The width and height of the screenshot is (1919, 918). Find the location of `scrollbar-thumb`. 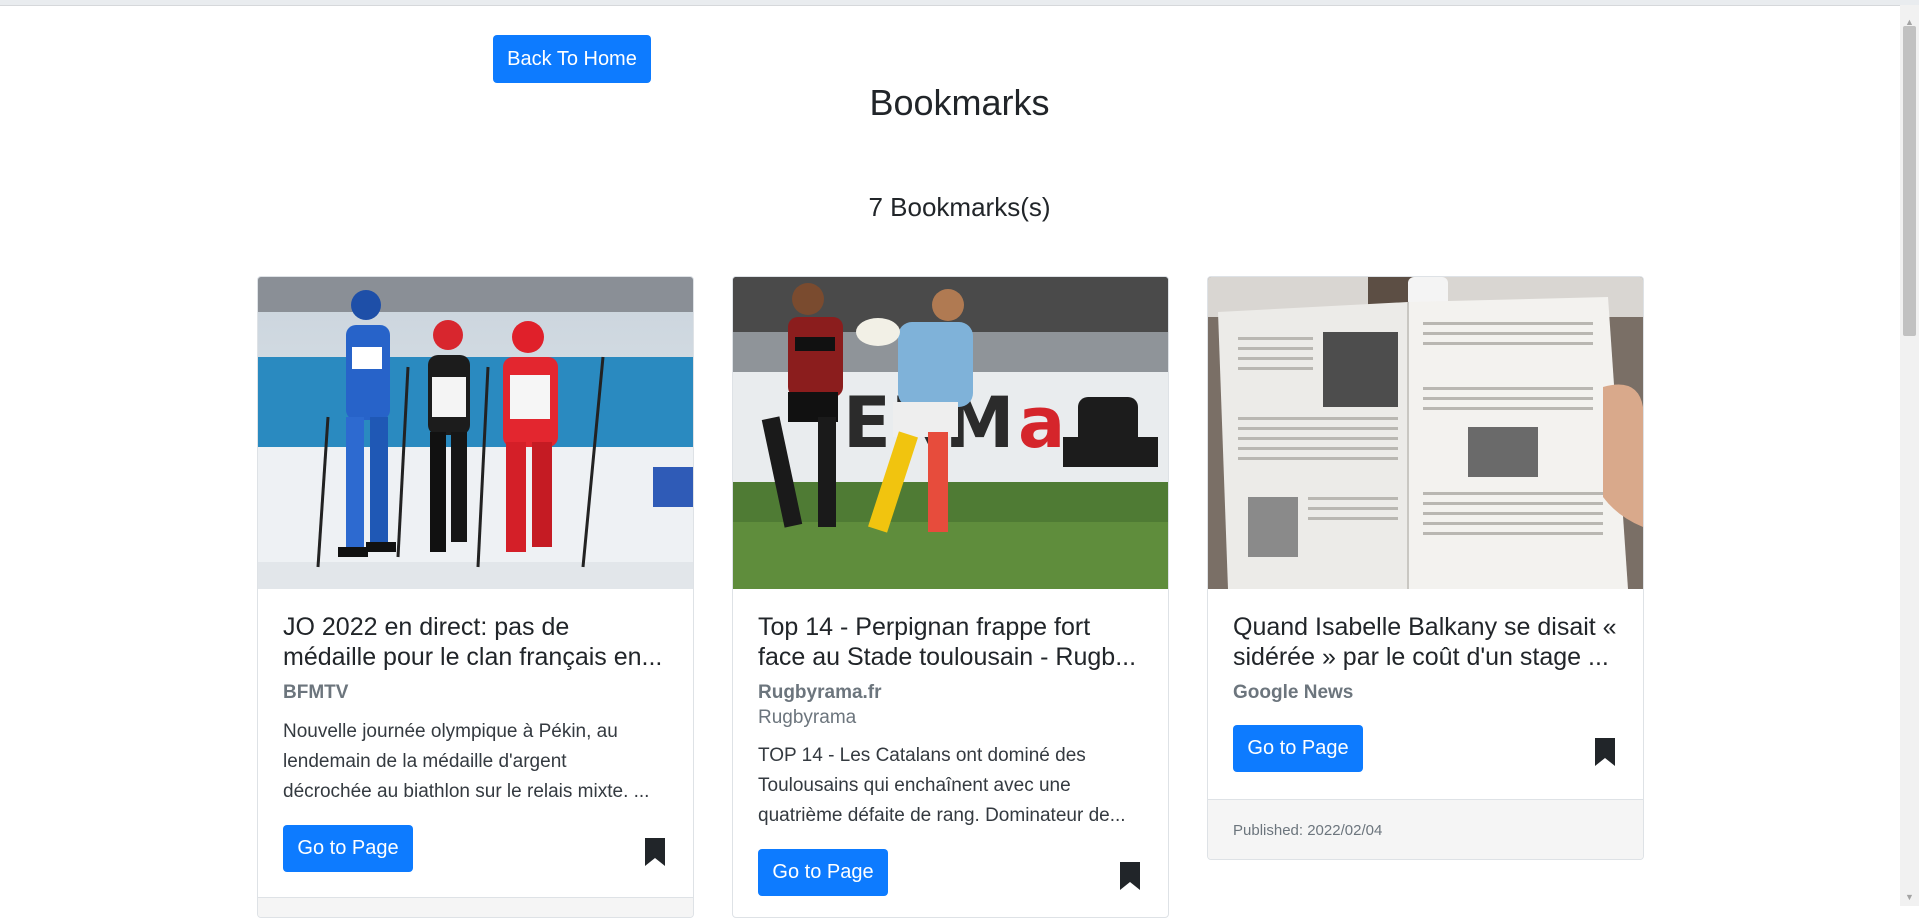

scrollbar-thumb is located at coordinates (1909, 181).